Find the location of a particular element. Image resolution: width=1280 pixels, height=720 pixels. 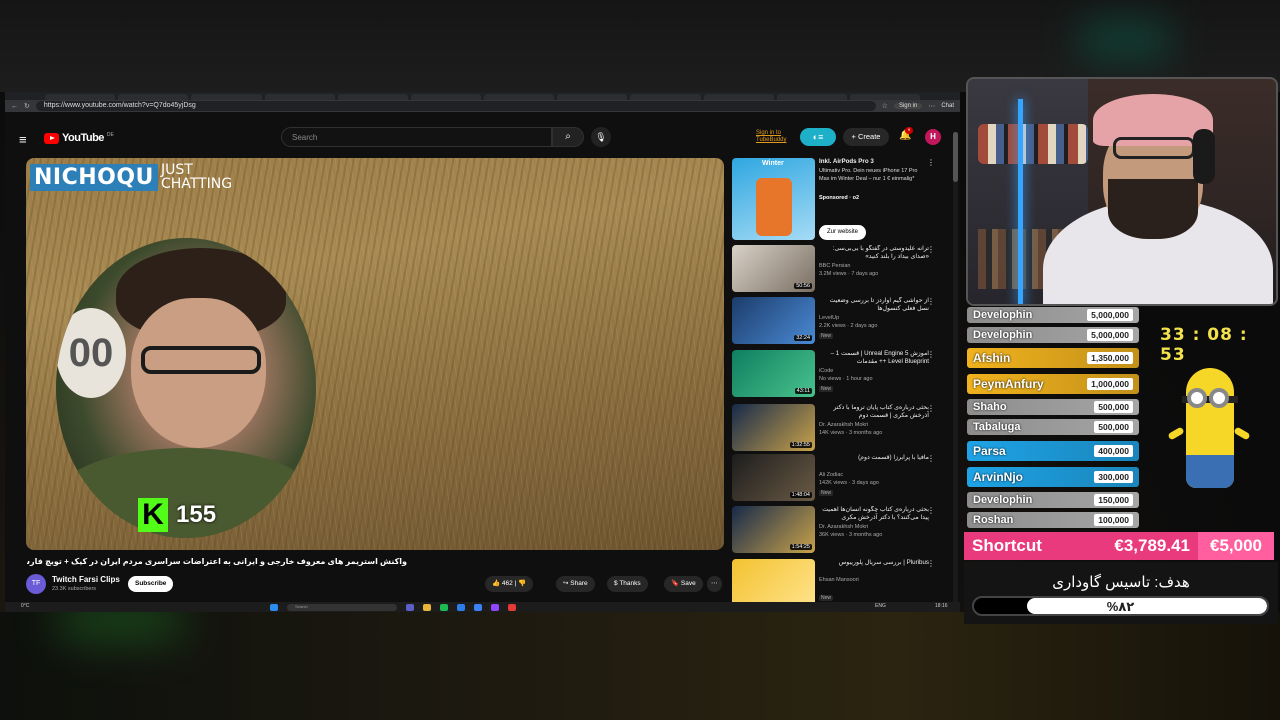

scrollbar-thumb is located at coordinates (955, 157).